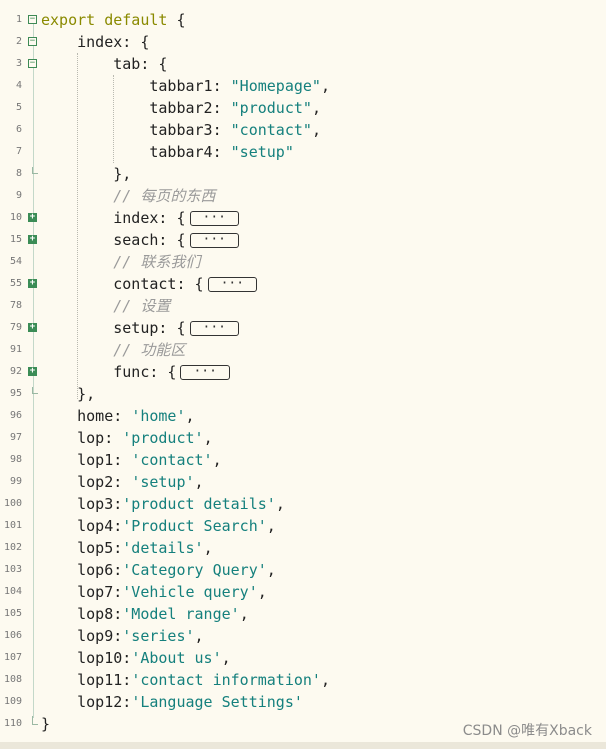  Describe the element at coordinates (303, 240) in the screenshot. I see `code-line: 15 seach: {···` at that location.